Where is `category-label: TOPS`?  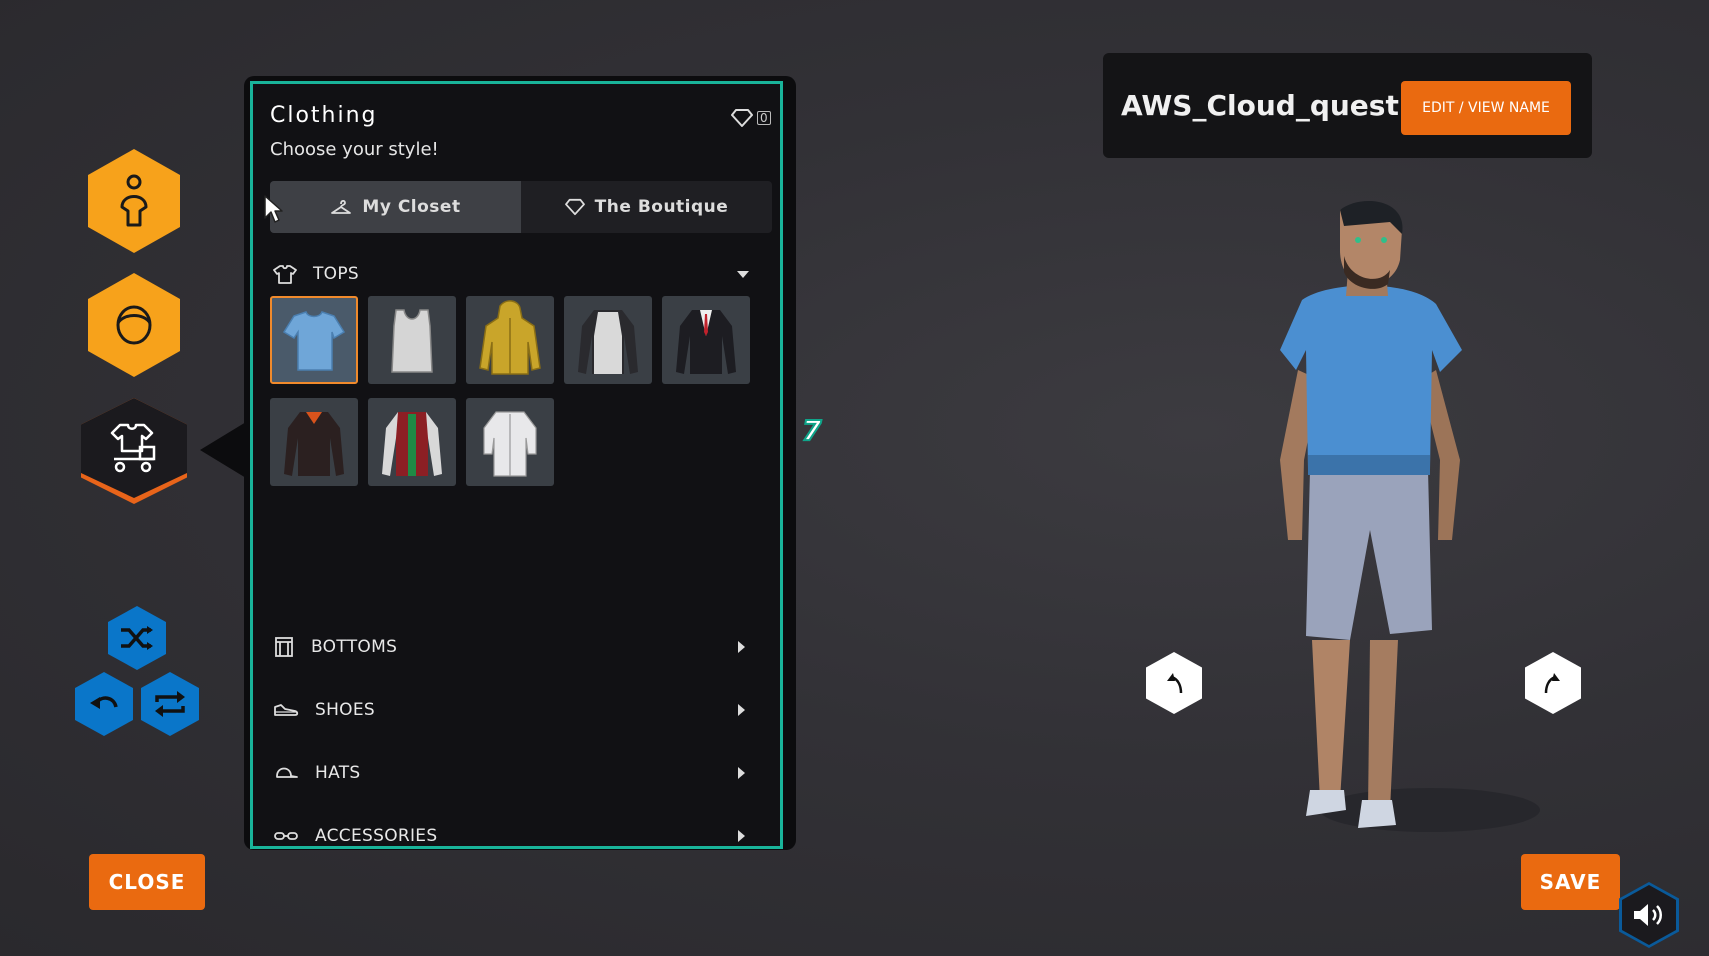
category-label: TOPS is located at coordinates (336, 274).